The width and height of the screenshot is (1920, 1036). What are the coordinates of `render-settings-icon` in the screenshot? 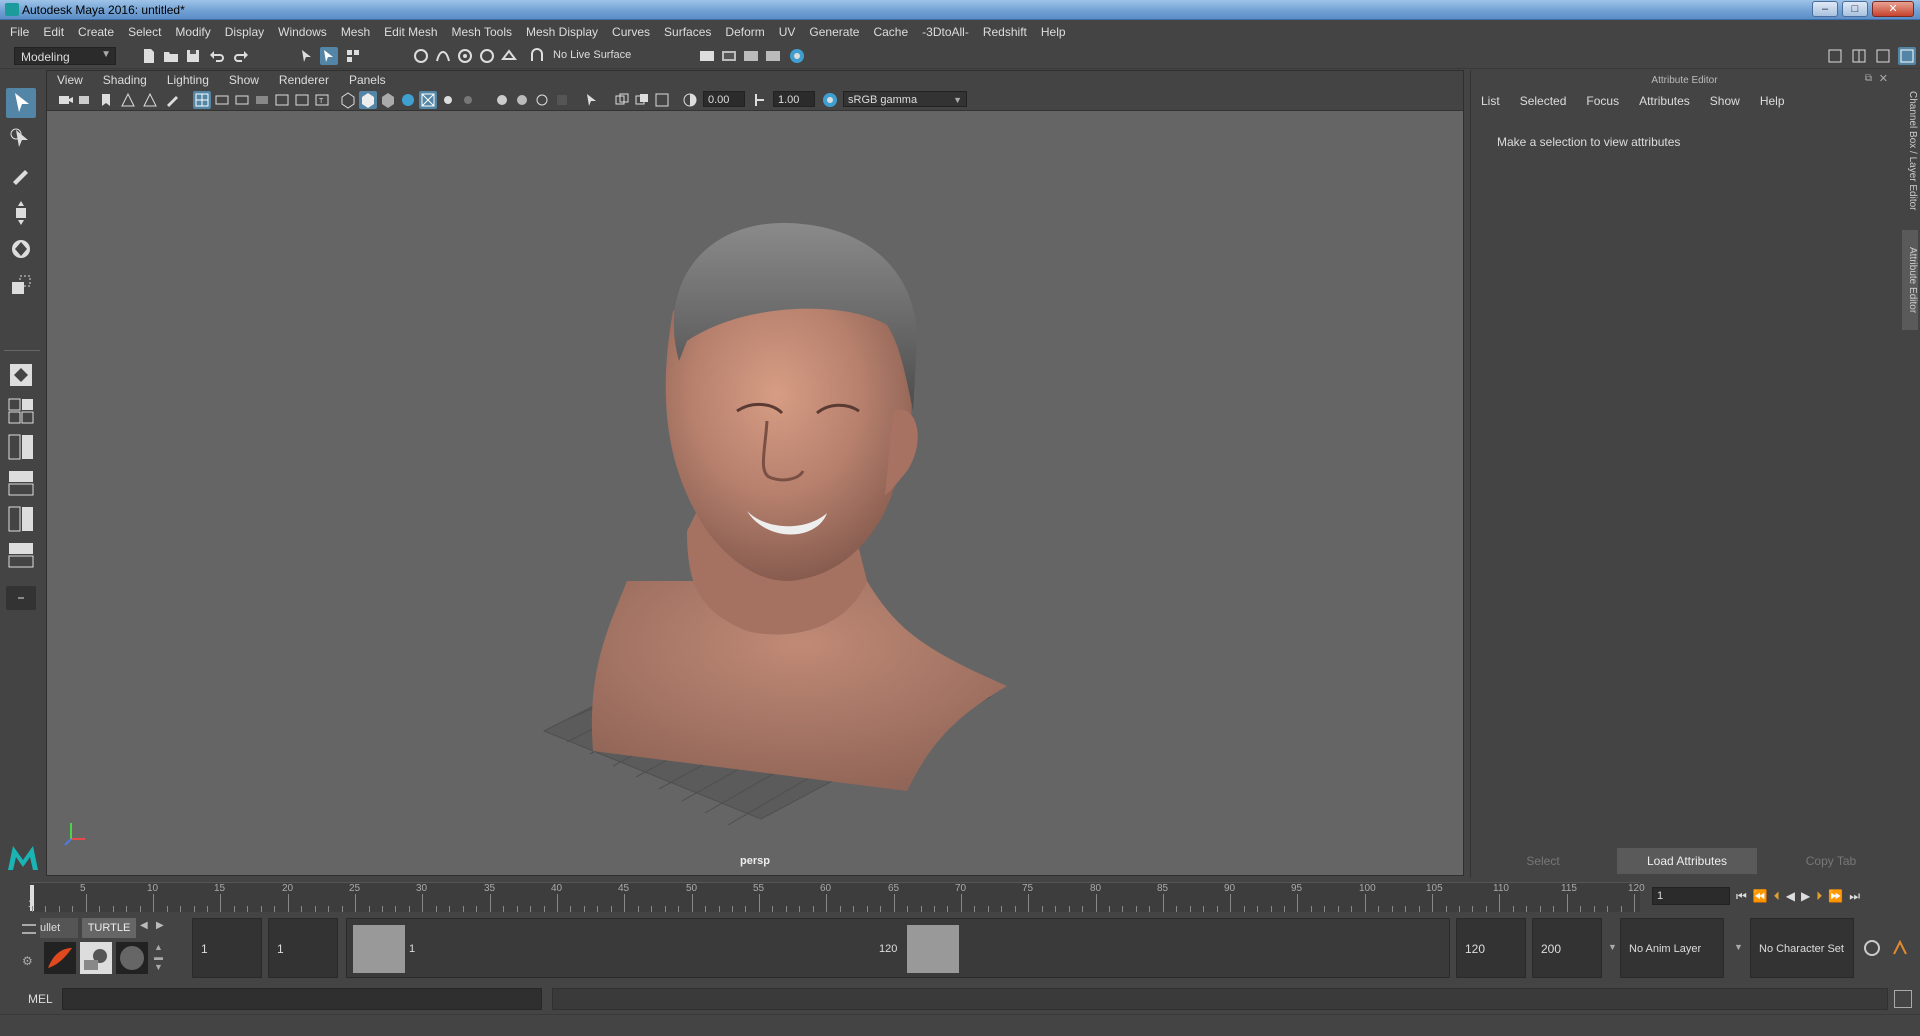 It's located at (773, 56).